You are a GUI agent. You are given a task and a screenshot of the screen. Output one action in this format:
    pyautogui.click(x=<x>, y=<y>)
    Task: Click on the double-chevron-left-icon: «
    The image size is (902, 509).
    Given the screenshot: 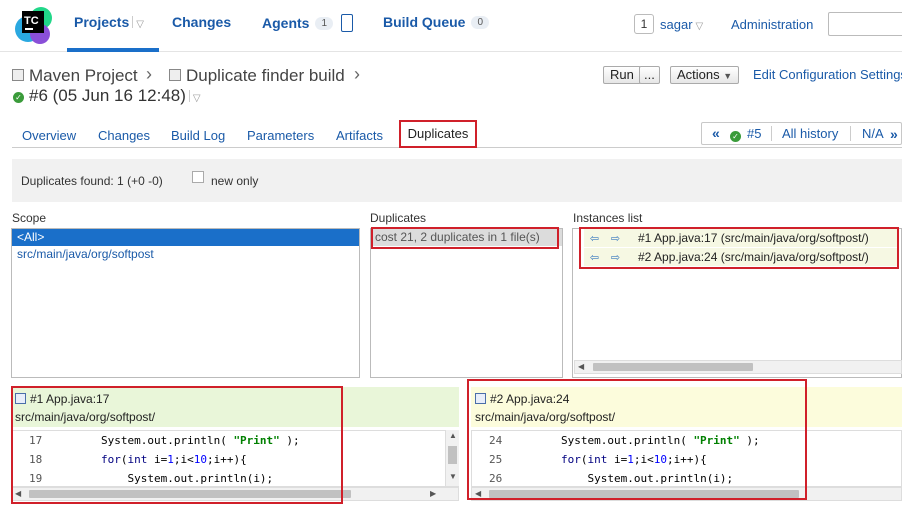 What is the action you would take?
    pyautogui.click(x=716, y=133)
    